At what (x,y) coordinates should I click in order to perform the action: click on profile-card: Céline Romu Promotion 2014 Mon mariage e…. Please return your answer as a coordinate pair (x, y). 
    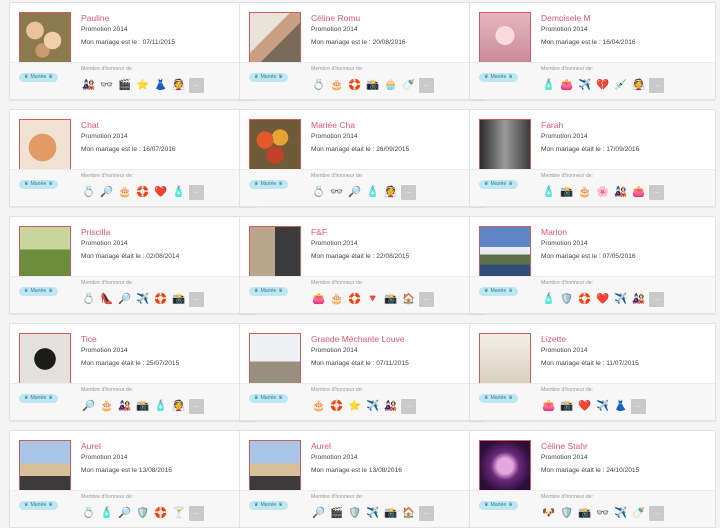
    Looking at the image, I should click on (362, 51).